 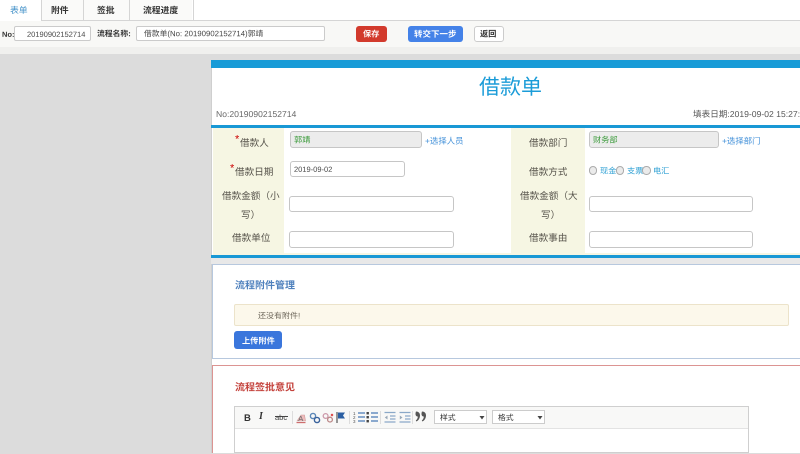 What do you see at coordinates (300, 418) in the screenshot?
I see `svg-text: A` at bounding box center [300, 418].